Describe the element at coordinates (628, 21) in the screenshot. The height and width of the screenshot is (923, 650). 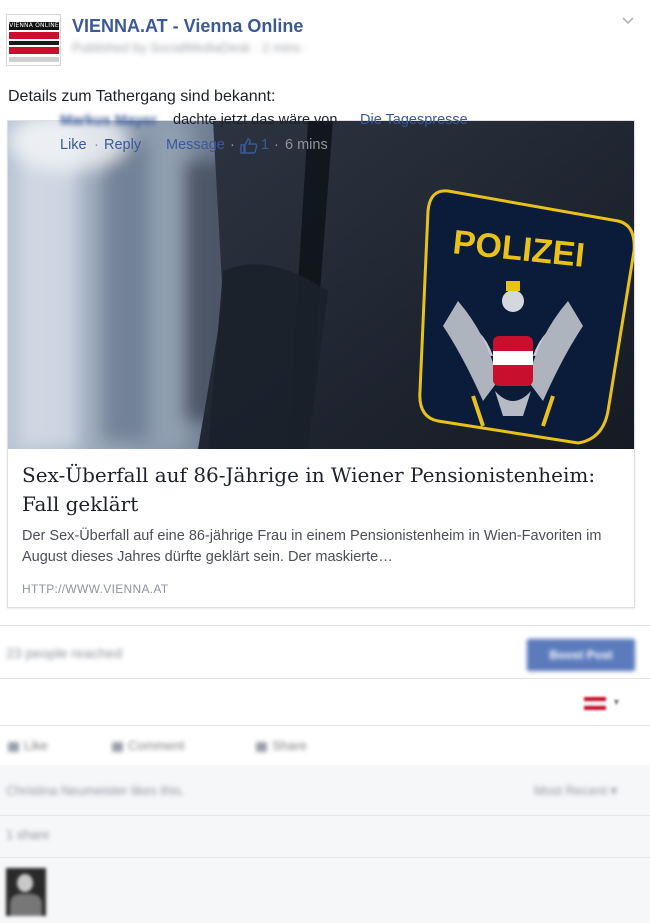
I see `chevron-down-icon` at that location.